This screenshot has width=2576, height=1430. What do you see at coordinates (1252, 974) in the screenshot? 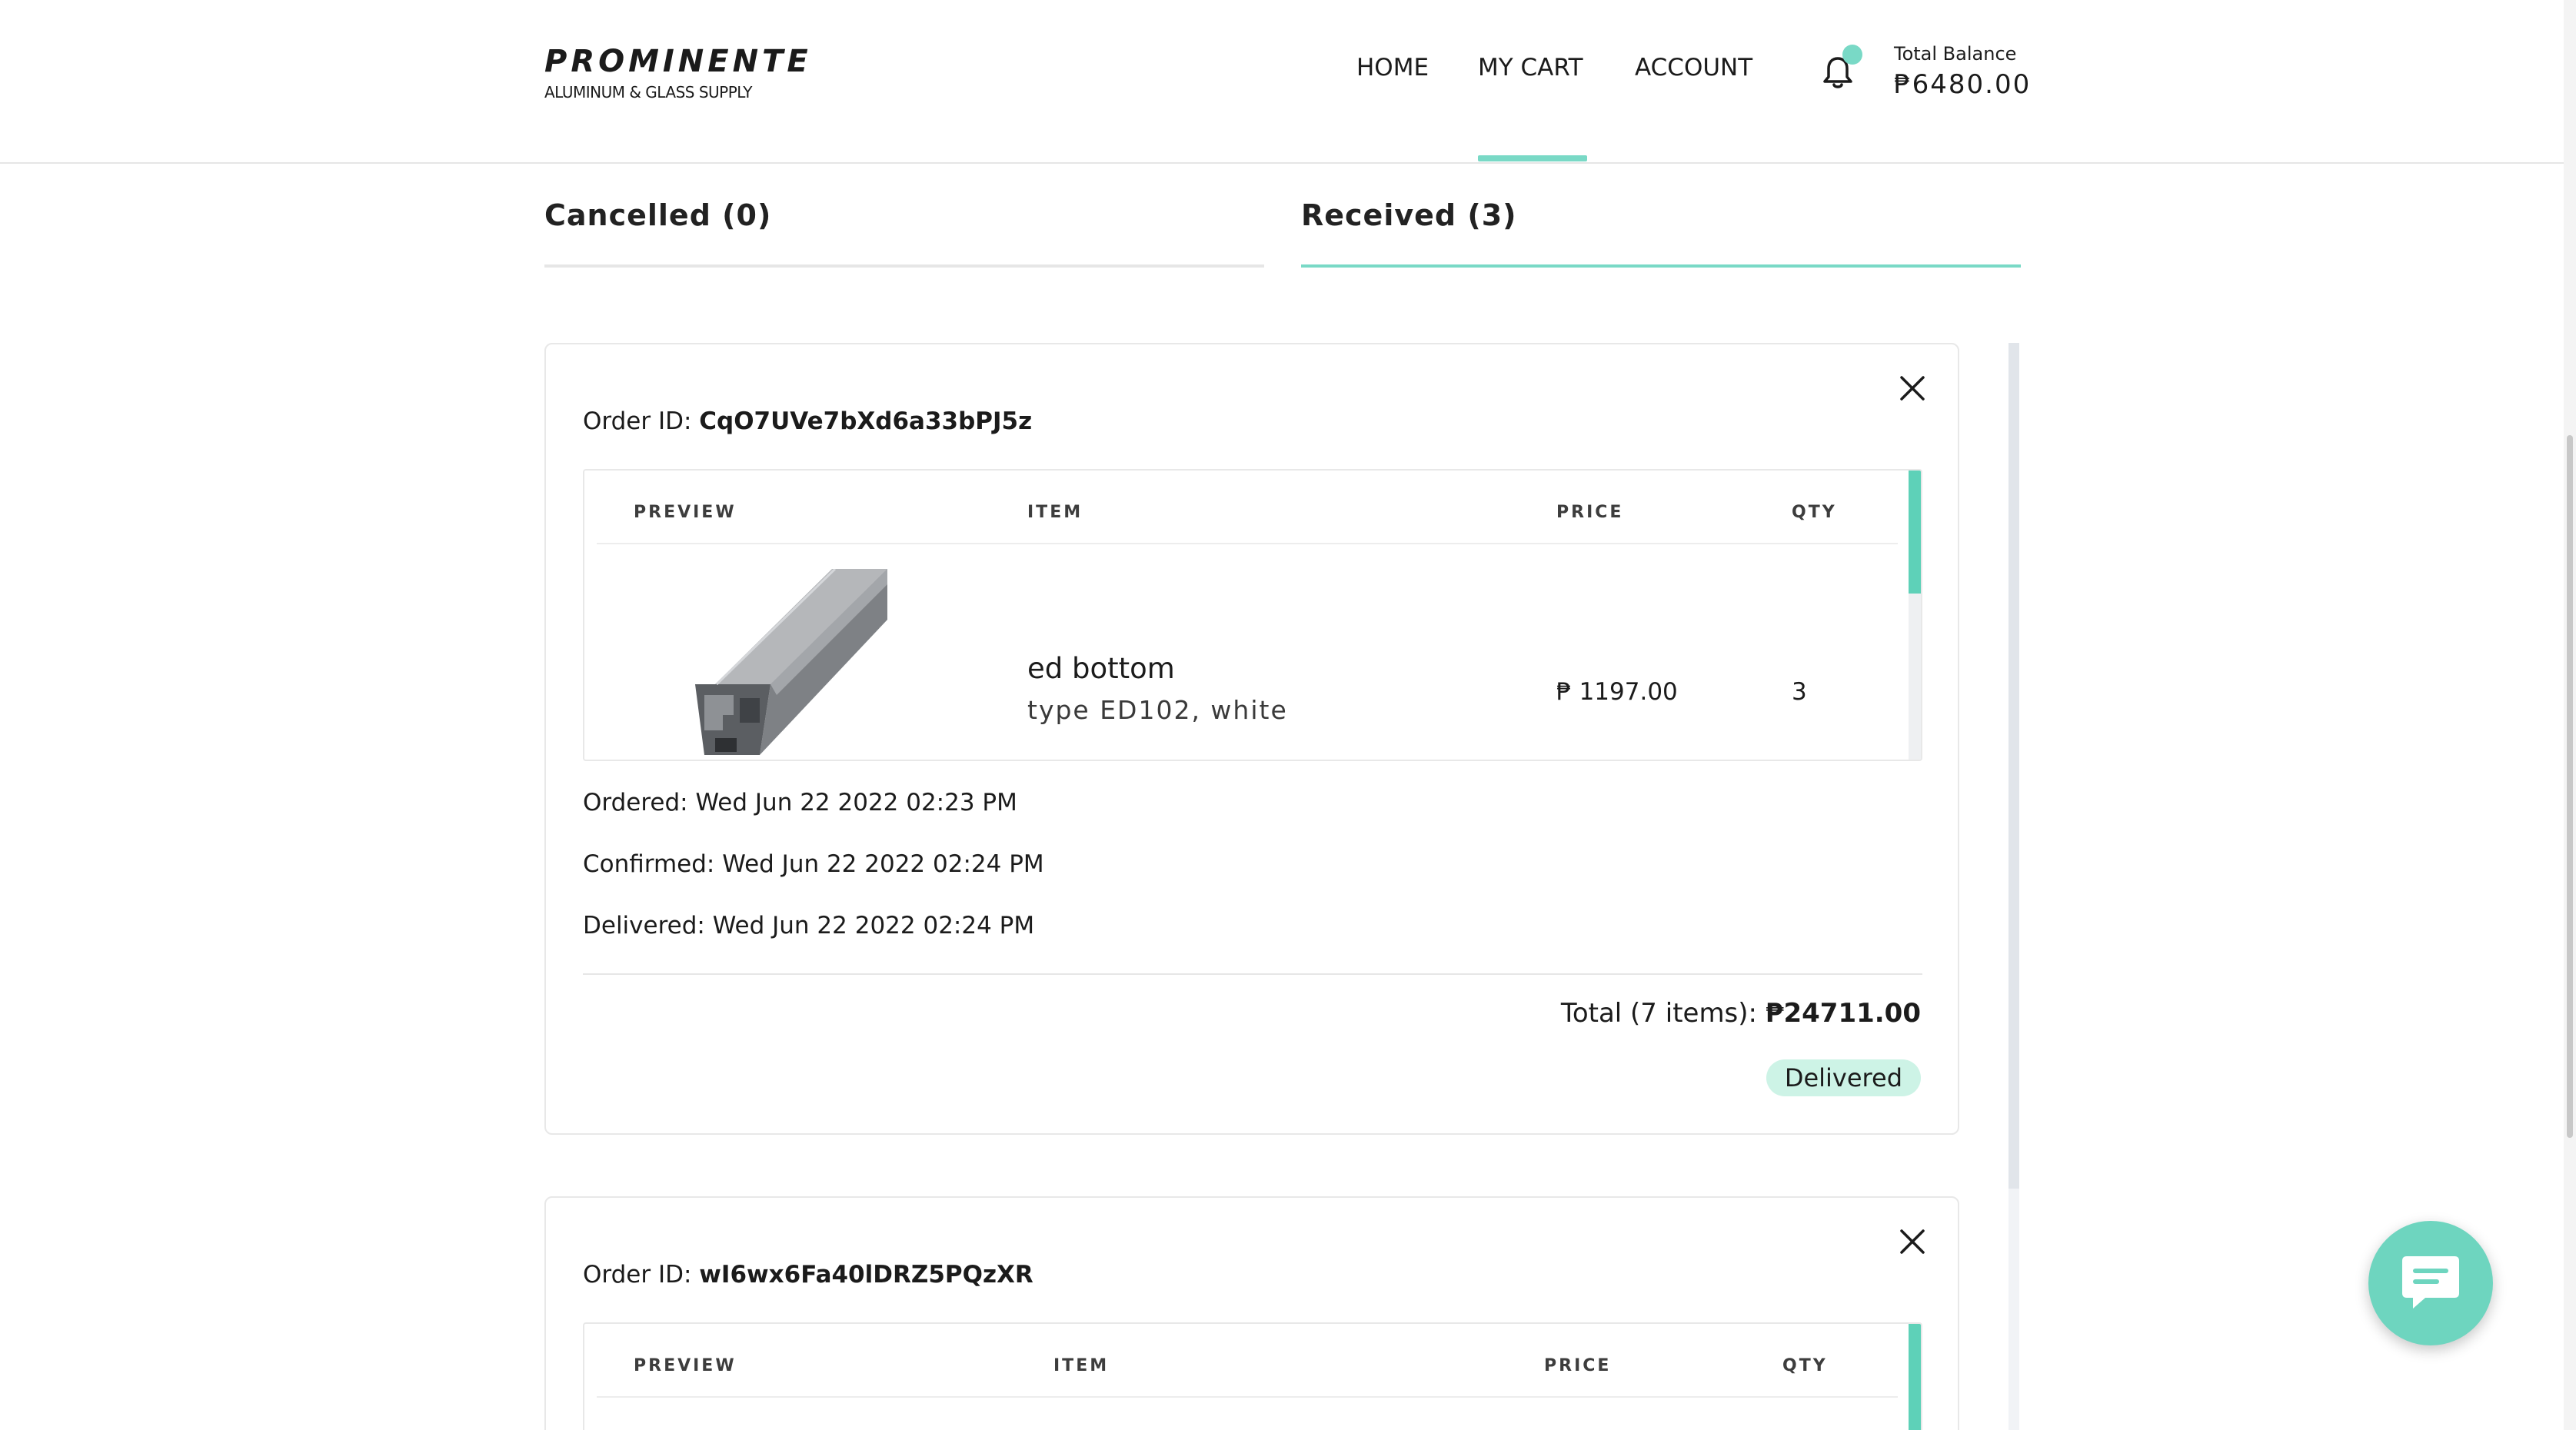
I see `order-divider` at bounding box center [1252, 974].